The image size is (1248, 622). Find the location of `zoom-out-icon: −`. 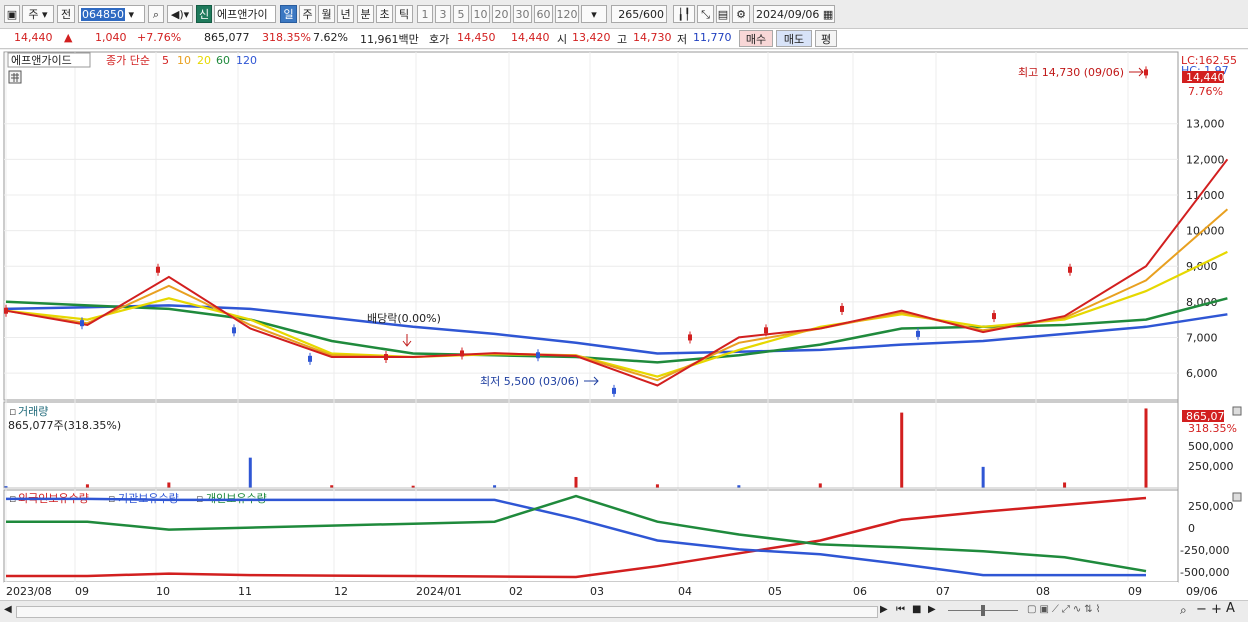

zoom-out-icon: − is located at coordinates (1201, 609).